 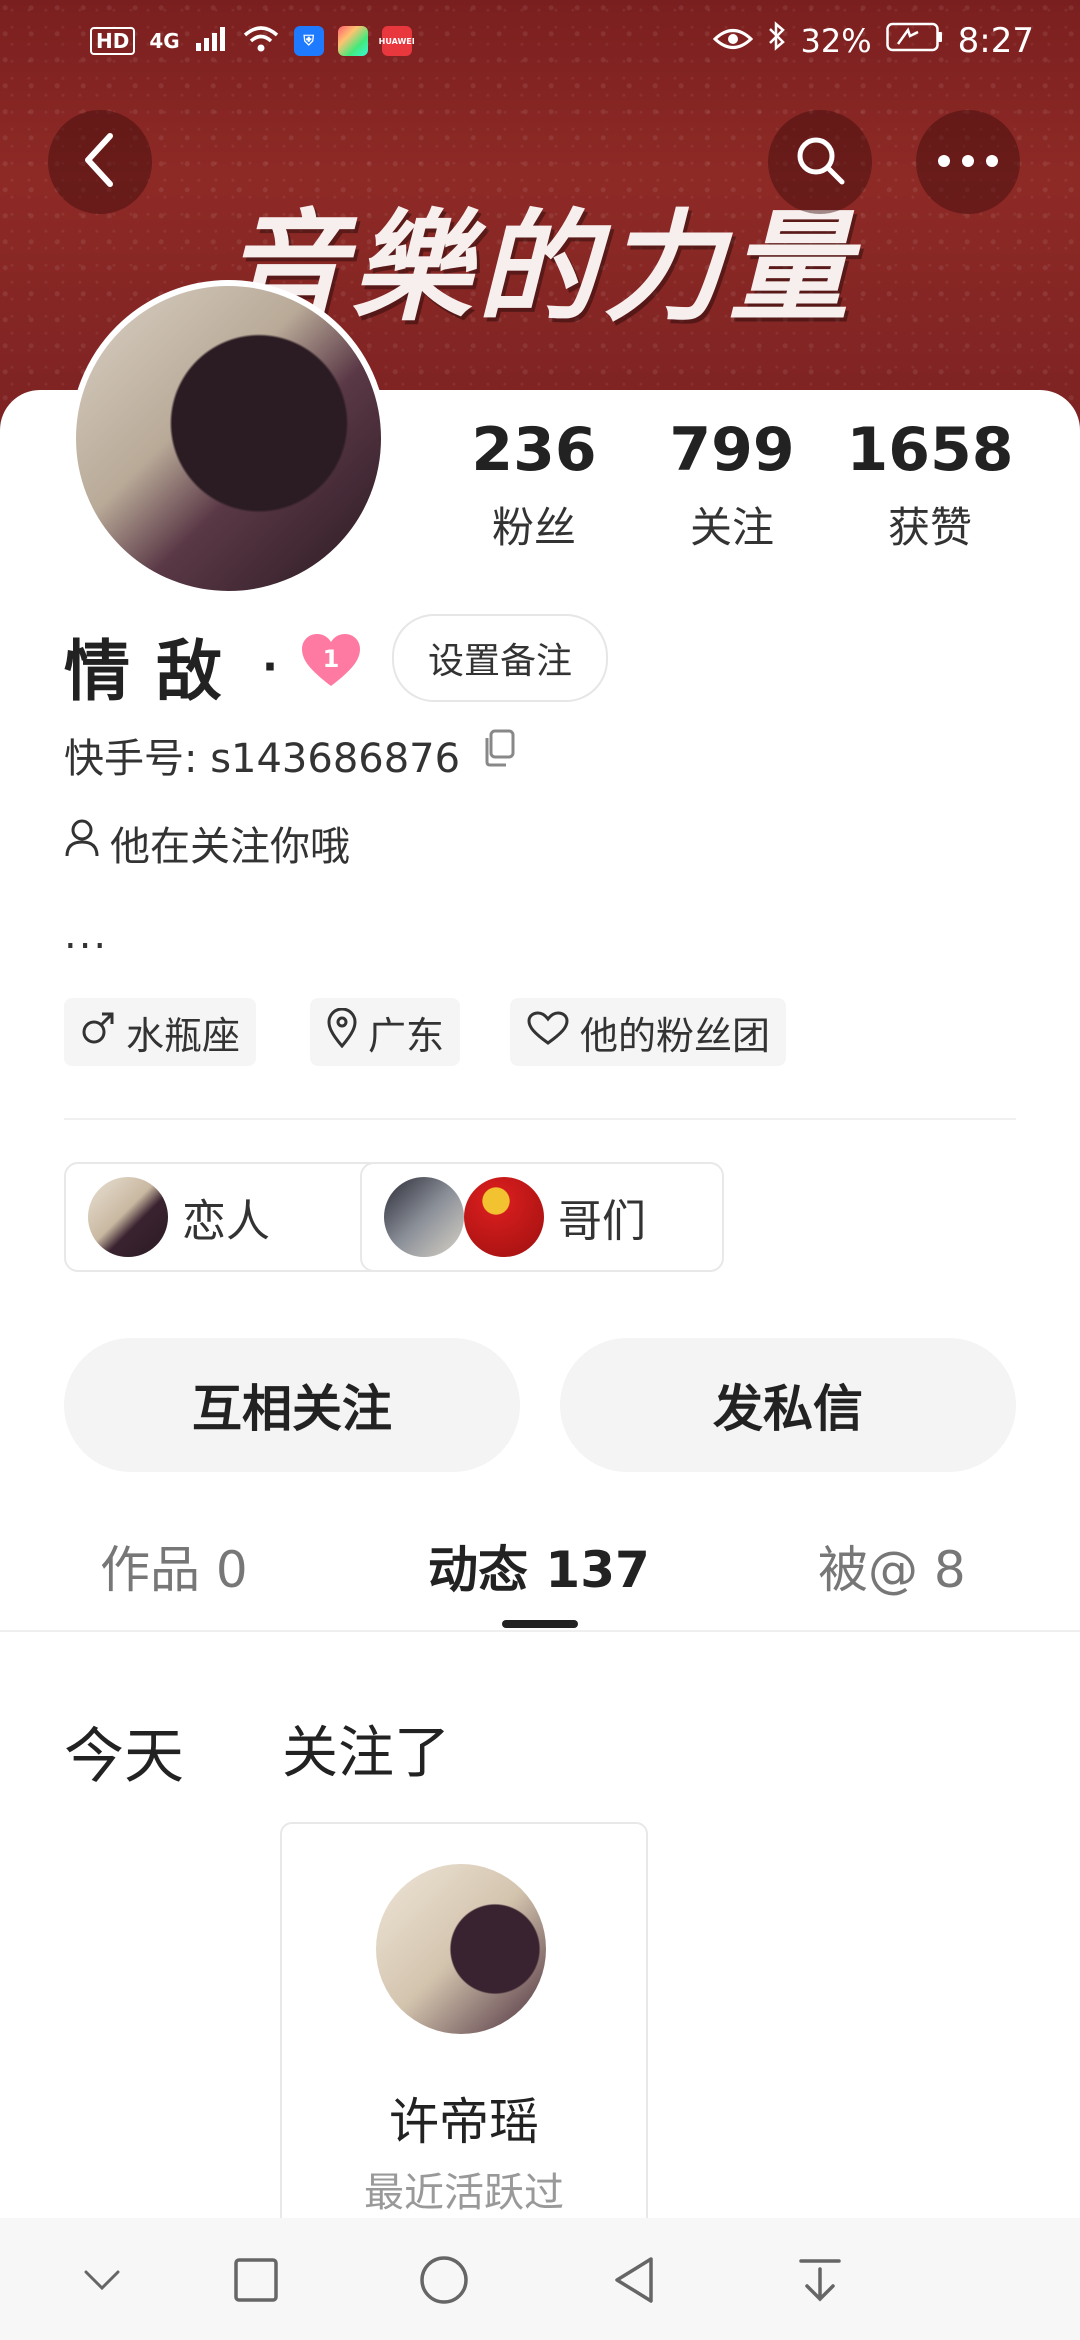 I want to click on tag-constellation-label: 水瓶座, so click(x=183, y=1035).